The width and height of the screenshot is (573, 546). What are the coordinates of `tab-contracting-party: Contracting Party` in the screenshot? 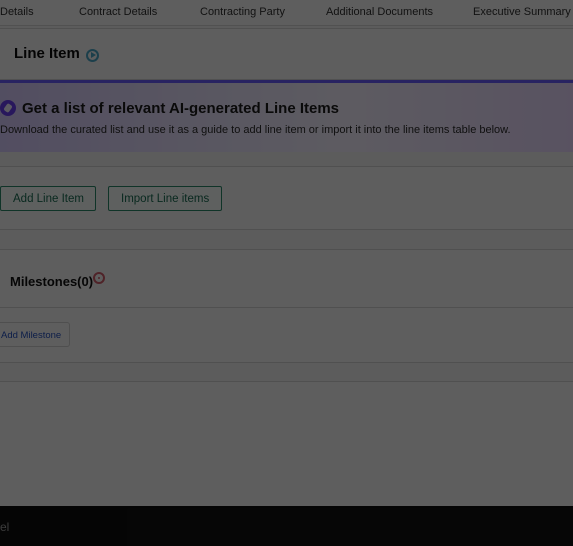 It's located at (242, 12).